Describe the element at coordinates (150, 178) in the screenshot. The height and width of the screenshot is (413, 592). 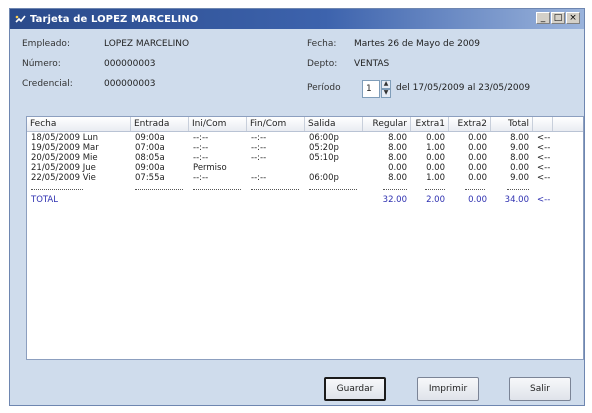
I see `cell-entrada: 07:55a` at that location.